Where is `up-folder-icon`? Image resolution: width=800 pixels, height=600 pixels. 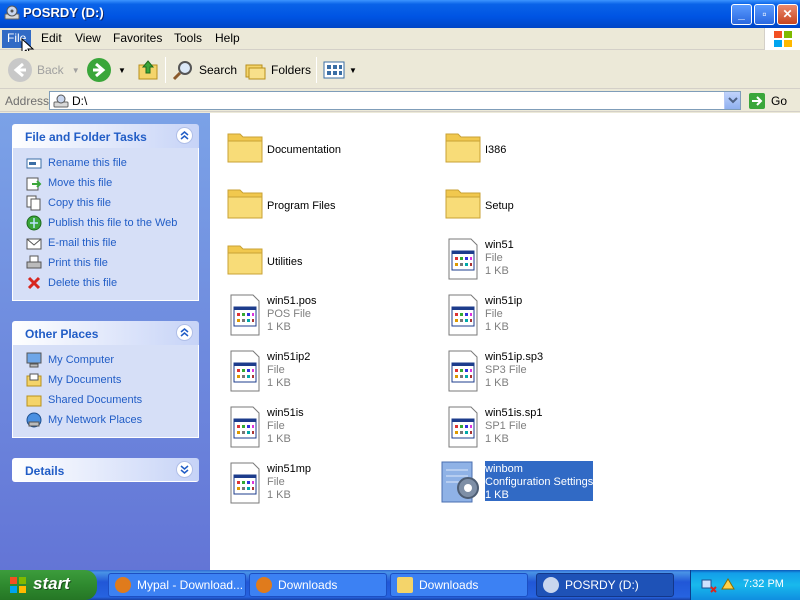 up-folder-icon is located at coordinates (148, 70).